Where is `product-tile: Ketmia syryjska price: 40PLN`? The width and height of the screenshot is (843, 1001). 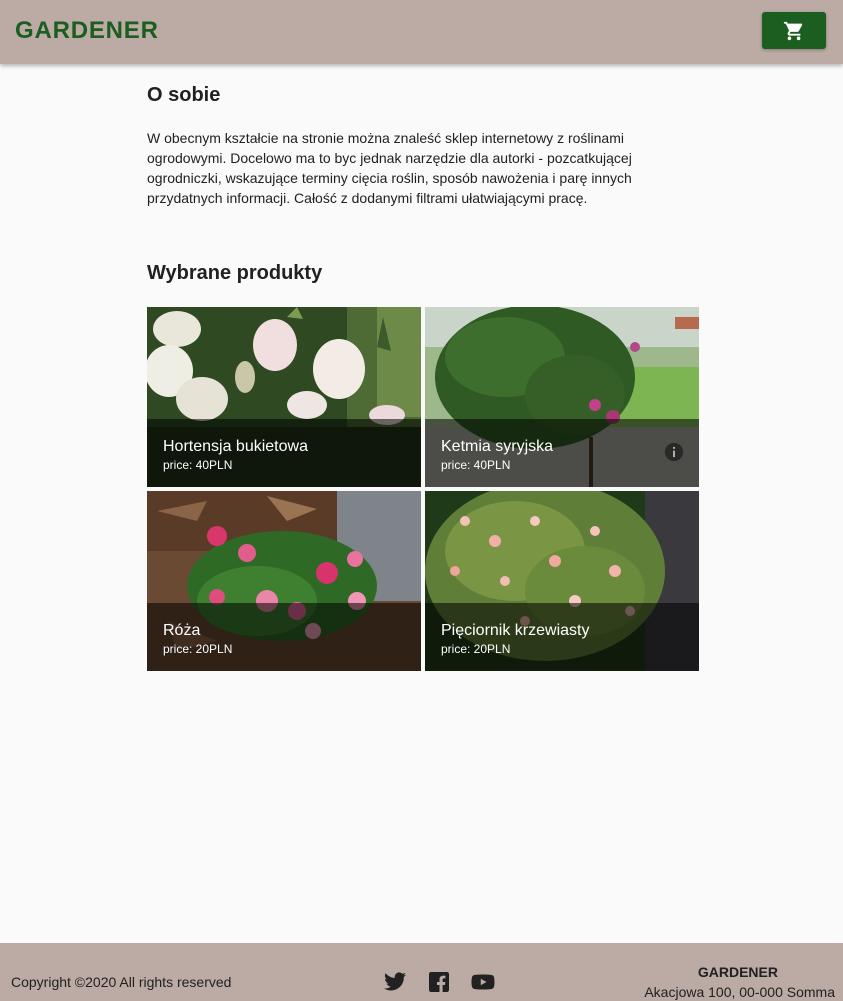
product-tile: Ketmia syryjska price: 40PLN is located at coordinates (562, 397).